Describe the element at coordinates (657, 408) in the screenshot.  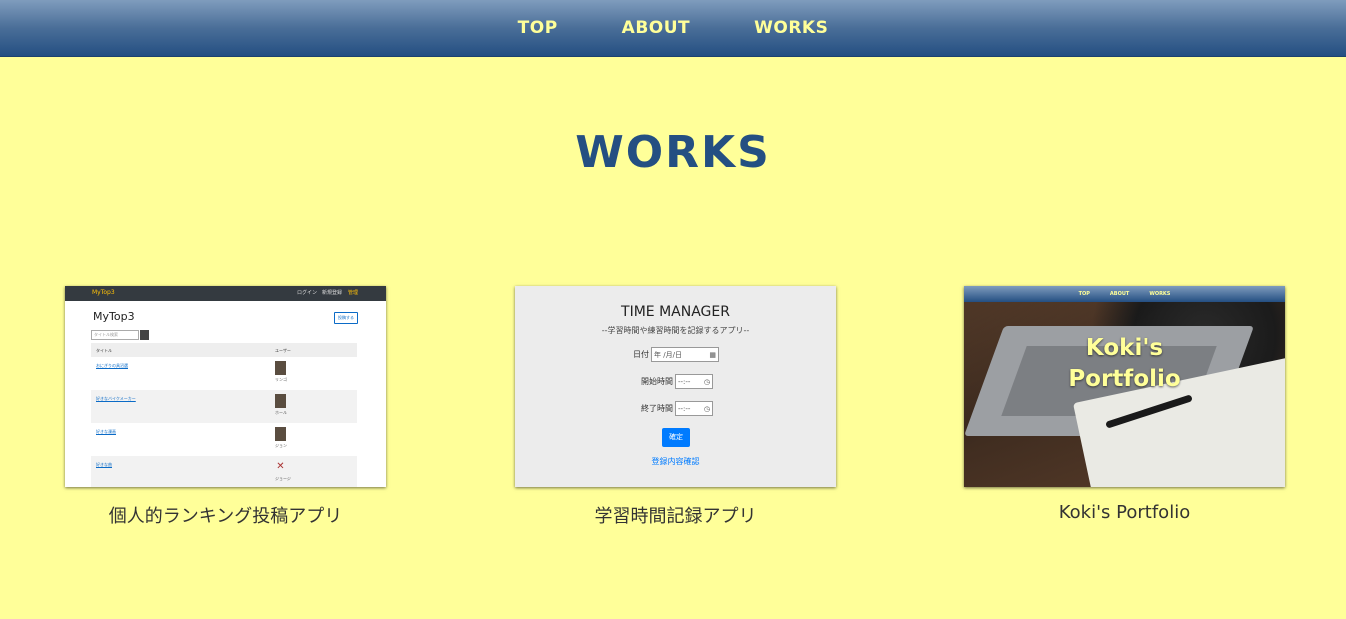
I see `thumb-end-label: 終了時間` at that location.